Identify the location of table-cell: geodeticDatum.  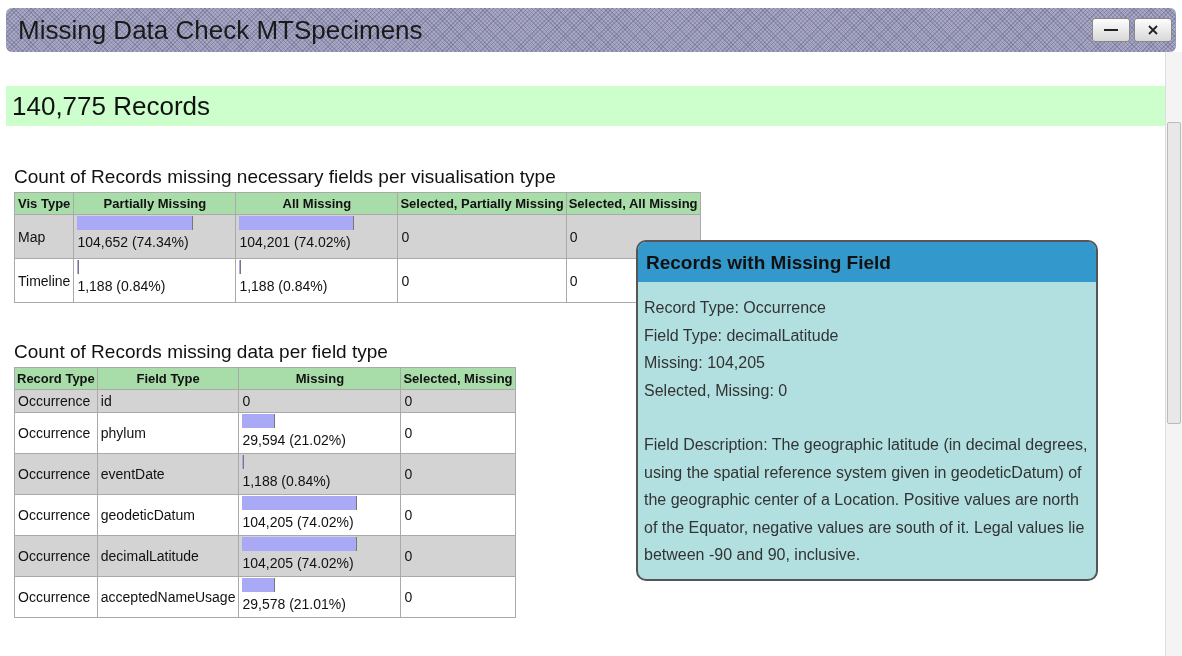
(168, 515).